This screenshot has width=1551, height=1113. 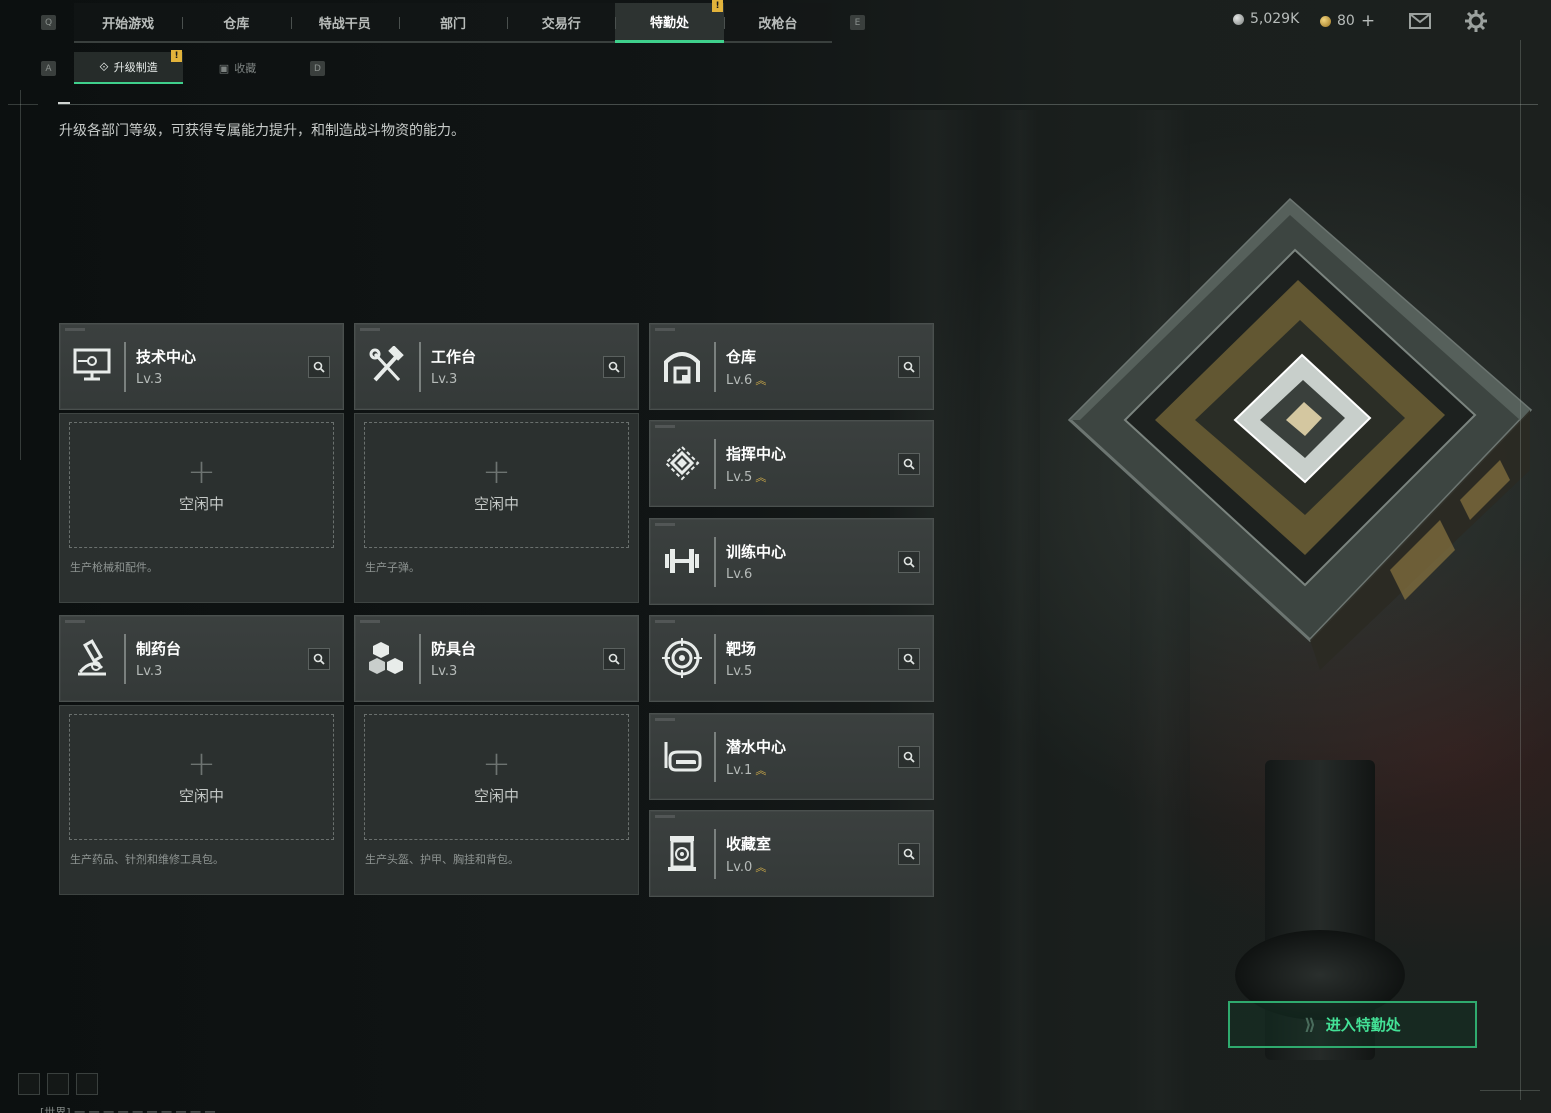 What do you see at coordinates (791, 756) in the screenshot?
I see `facility-card-diving-center: 潜水中心 Lv.1 ︽` at bounding box center [791, 756].